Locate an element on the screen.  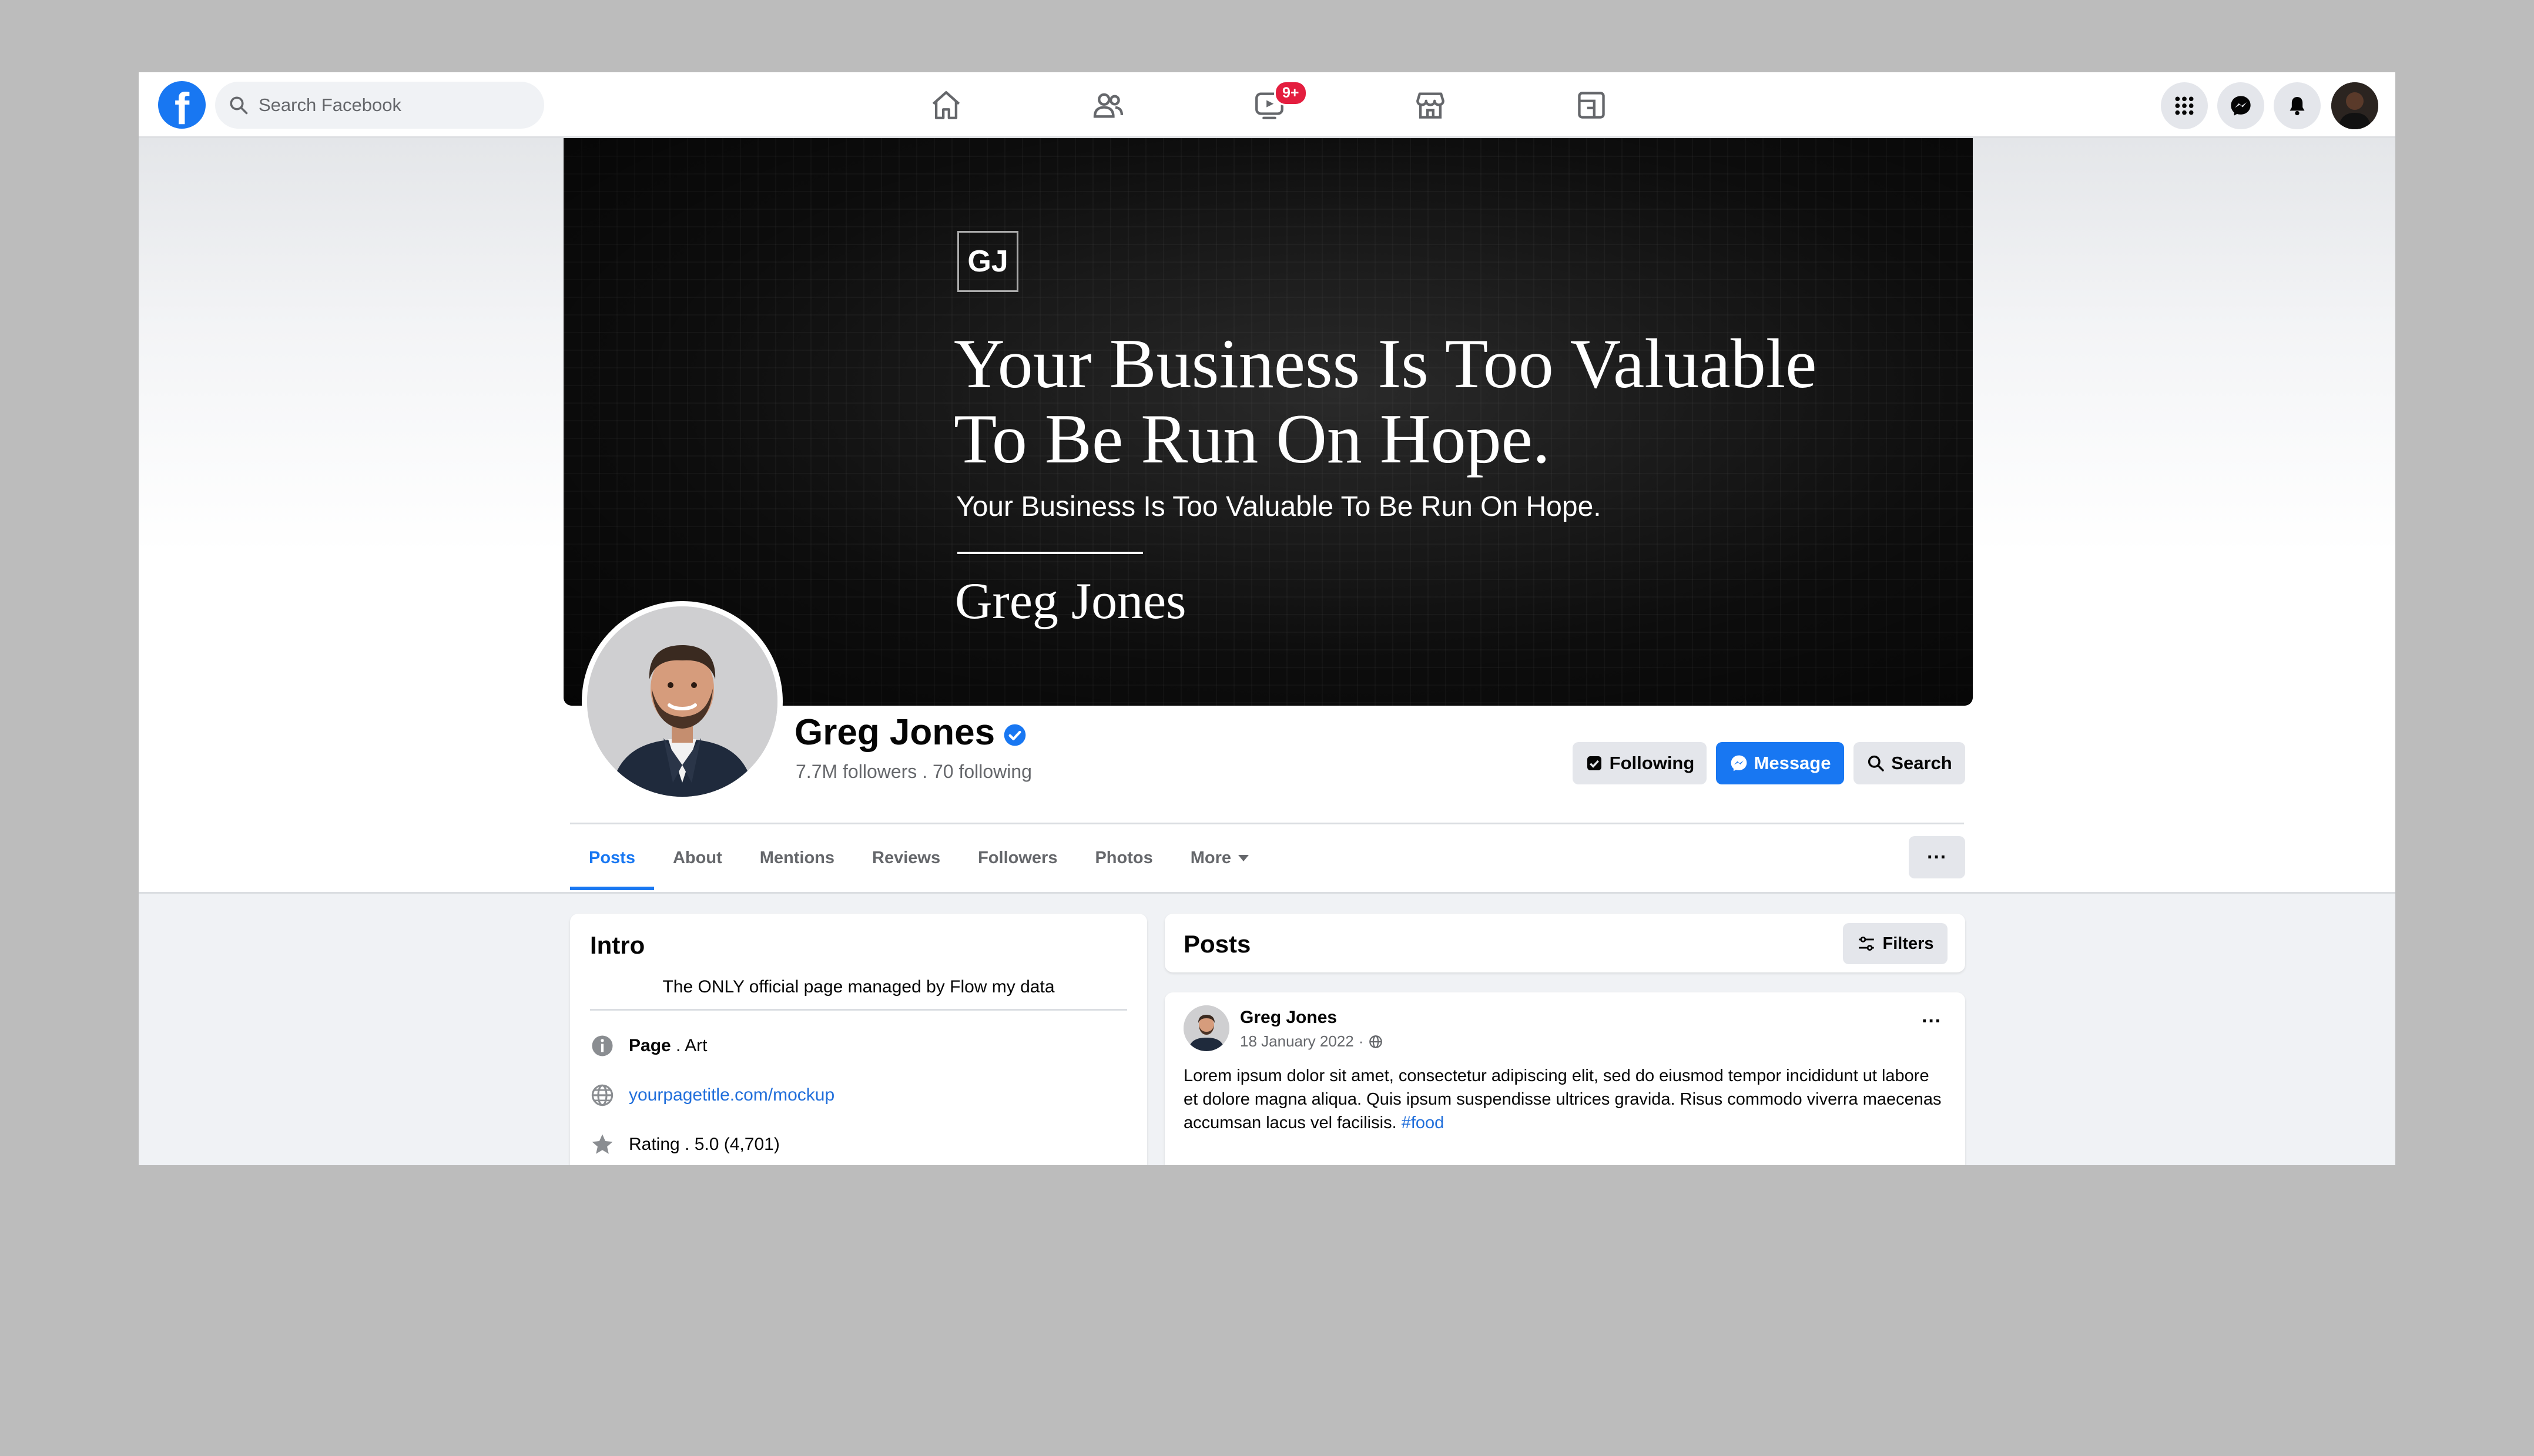
home-icon is located at coordinates (946, 105).